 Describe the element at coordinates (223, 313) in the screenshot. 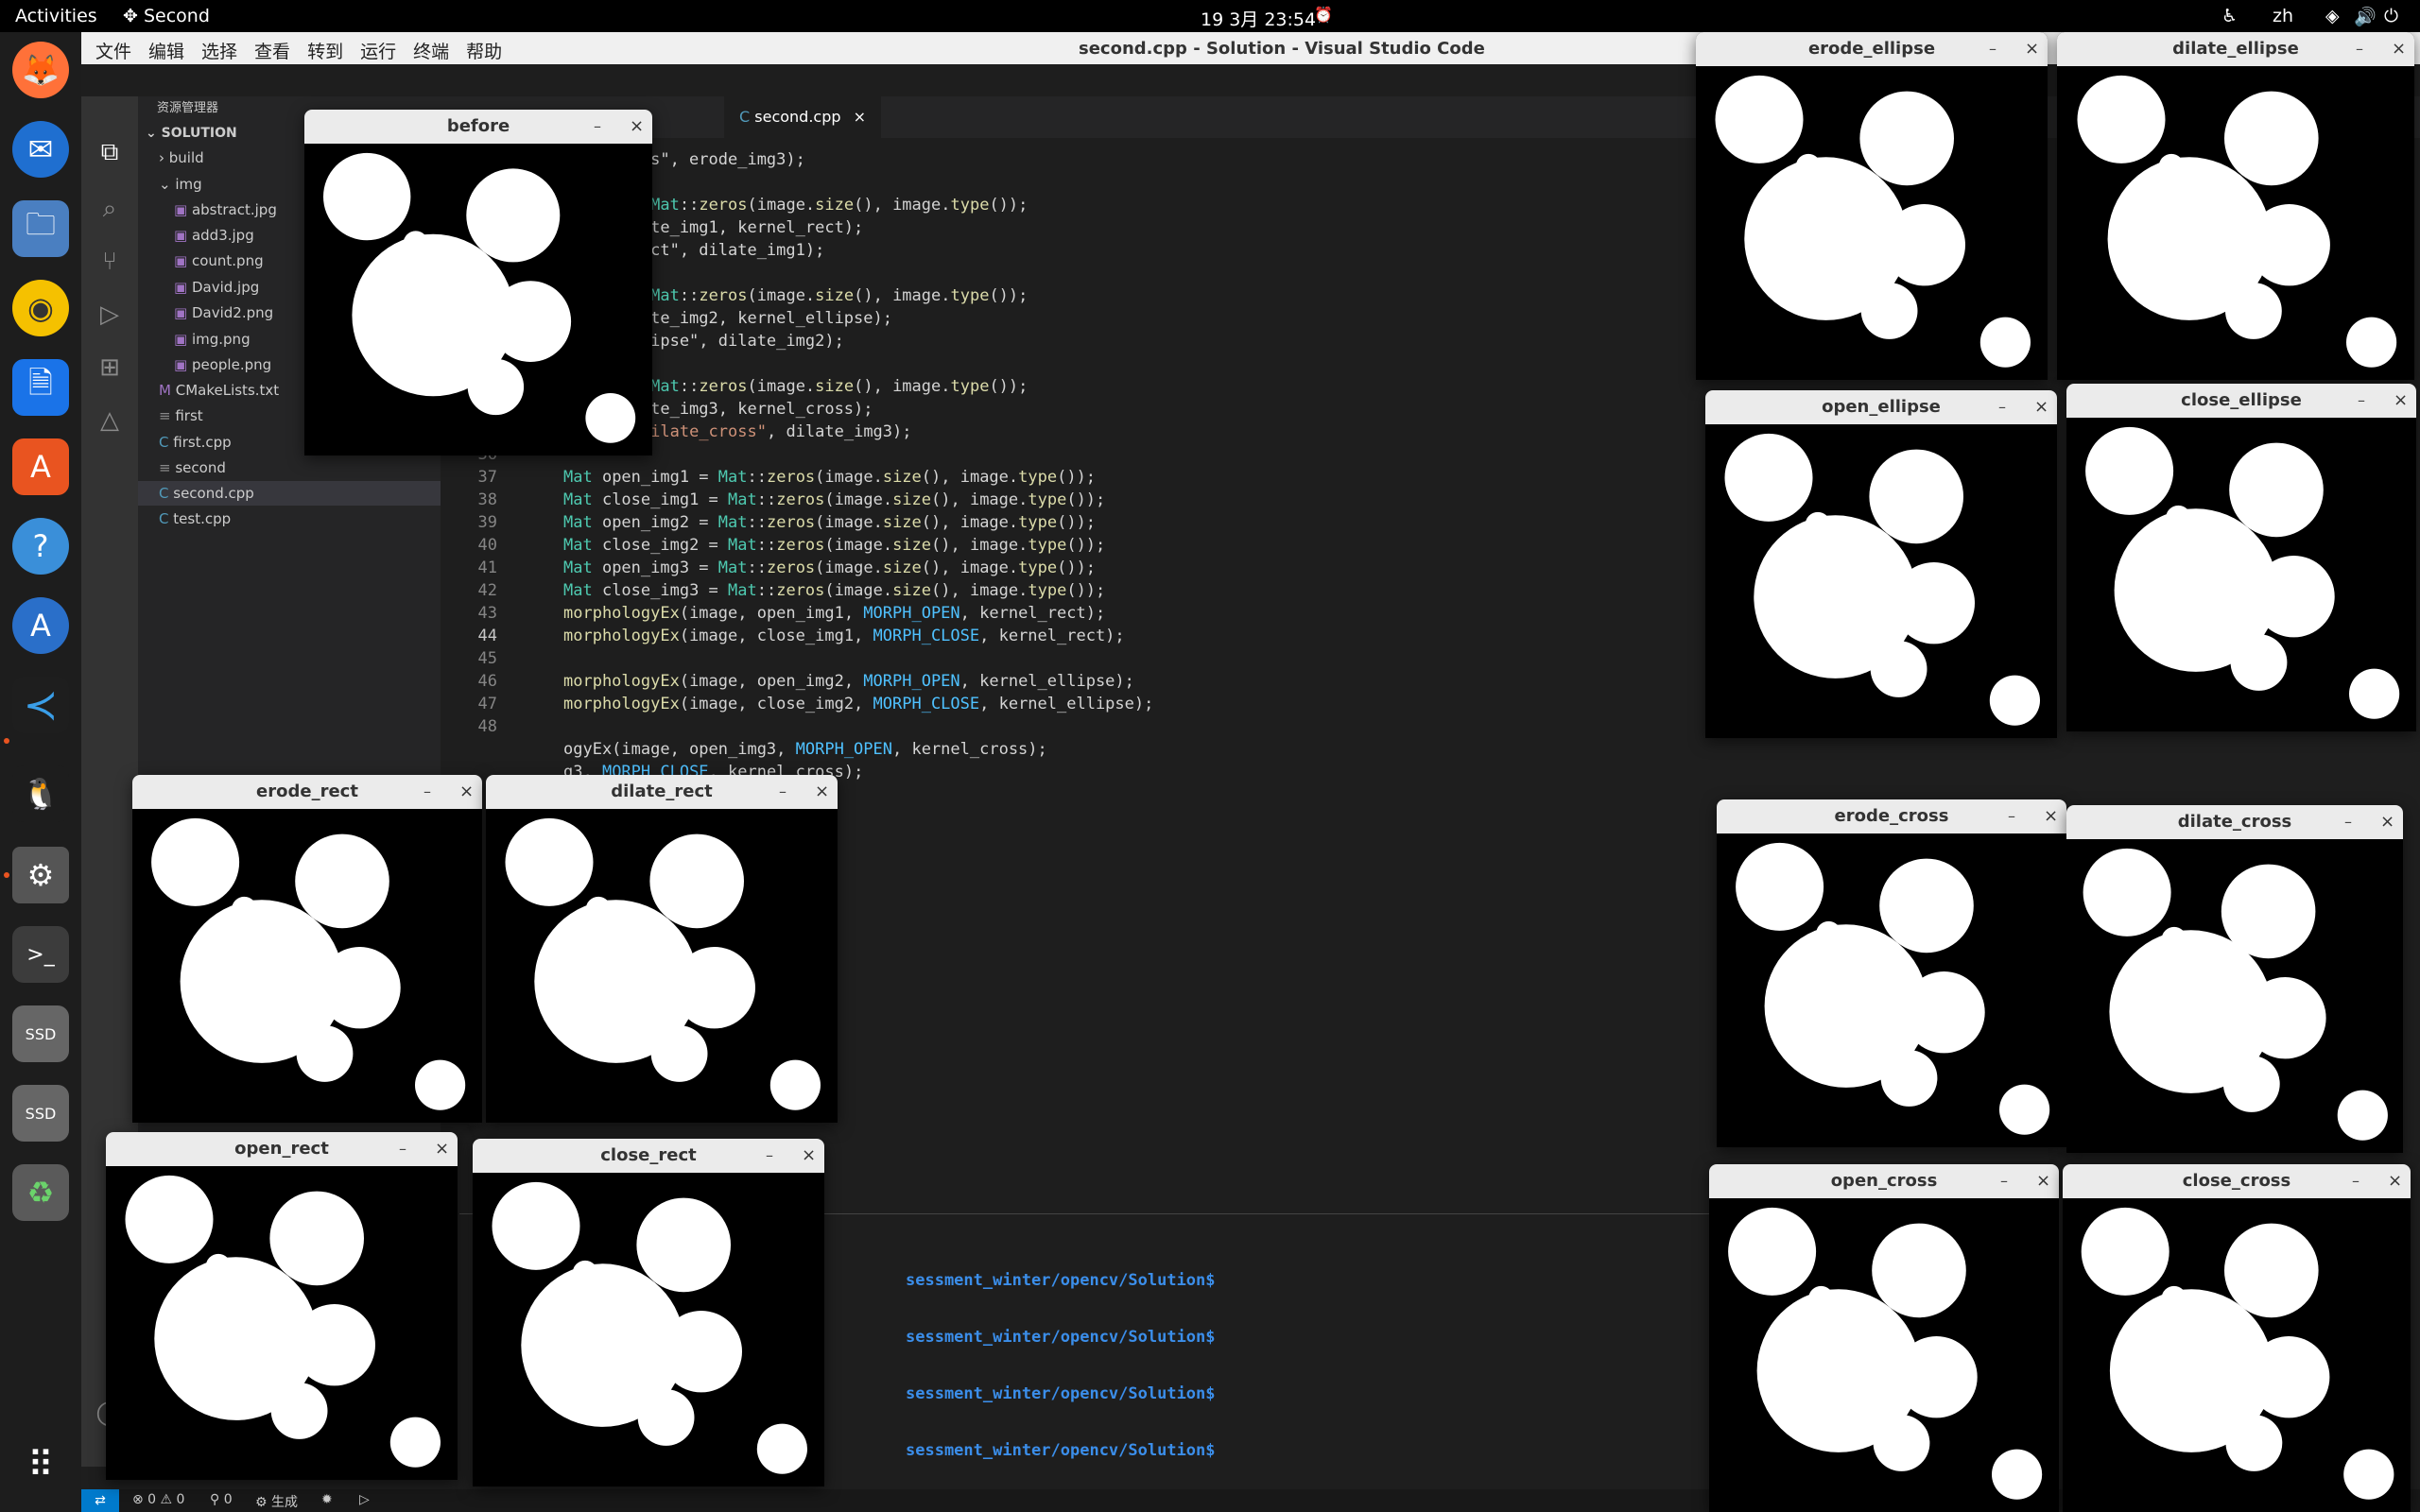

I see `file-david2: ▣ David2.png` at that location.